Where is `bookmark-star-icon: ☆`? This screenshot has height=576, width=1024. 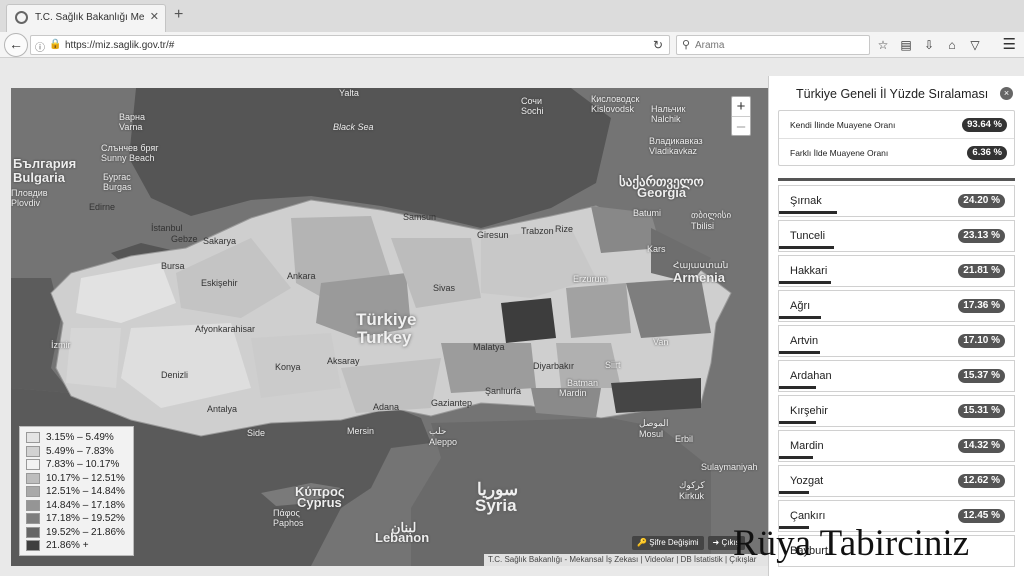 bookmark-star-icon: ☆ is located at coordinates (883, 45).